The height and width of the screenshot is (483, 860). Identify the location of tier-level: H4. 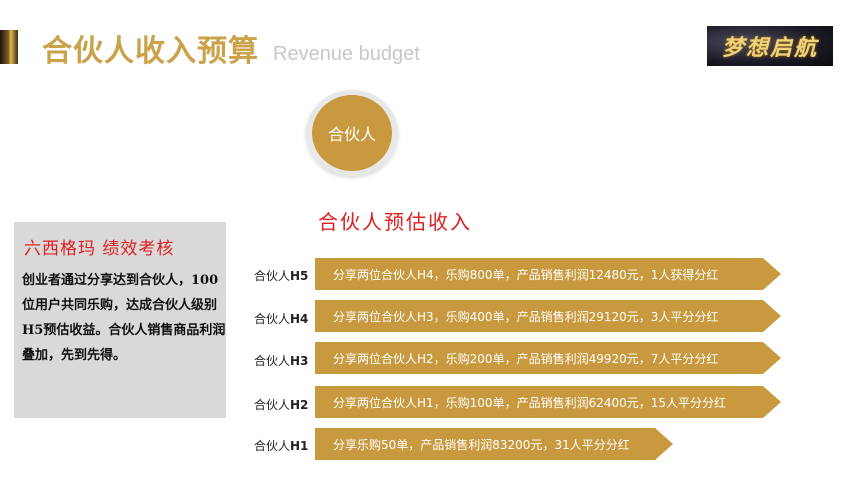
(299, 319).